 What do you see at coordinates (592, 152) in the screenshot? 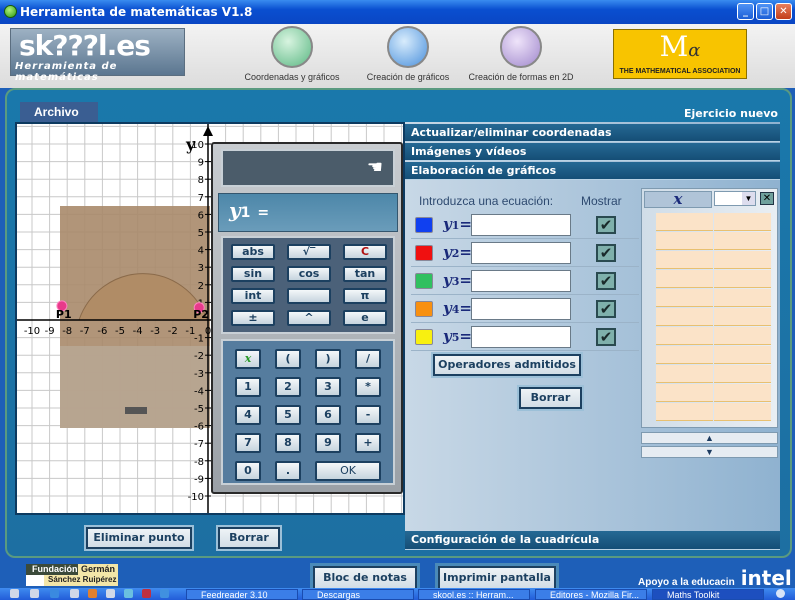
I see `section-imagenes-videos: Imágenes y vídeos` at bounding box center [592, 152].